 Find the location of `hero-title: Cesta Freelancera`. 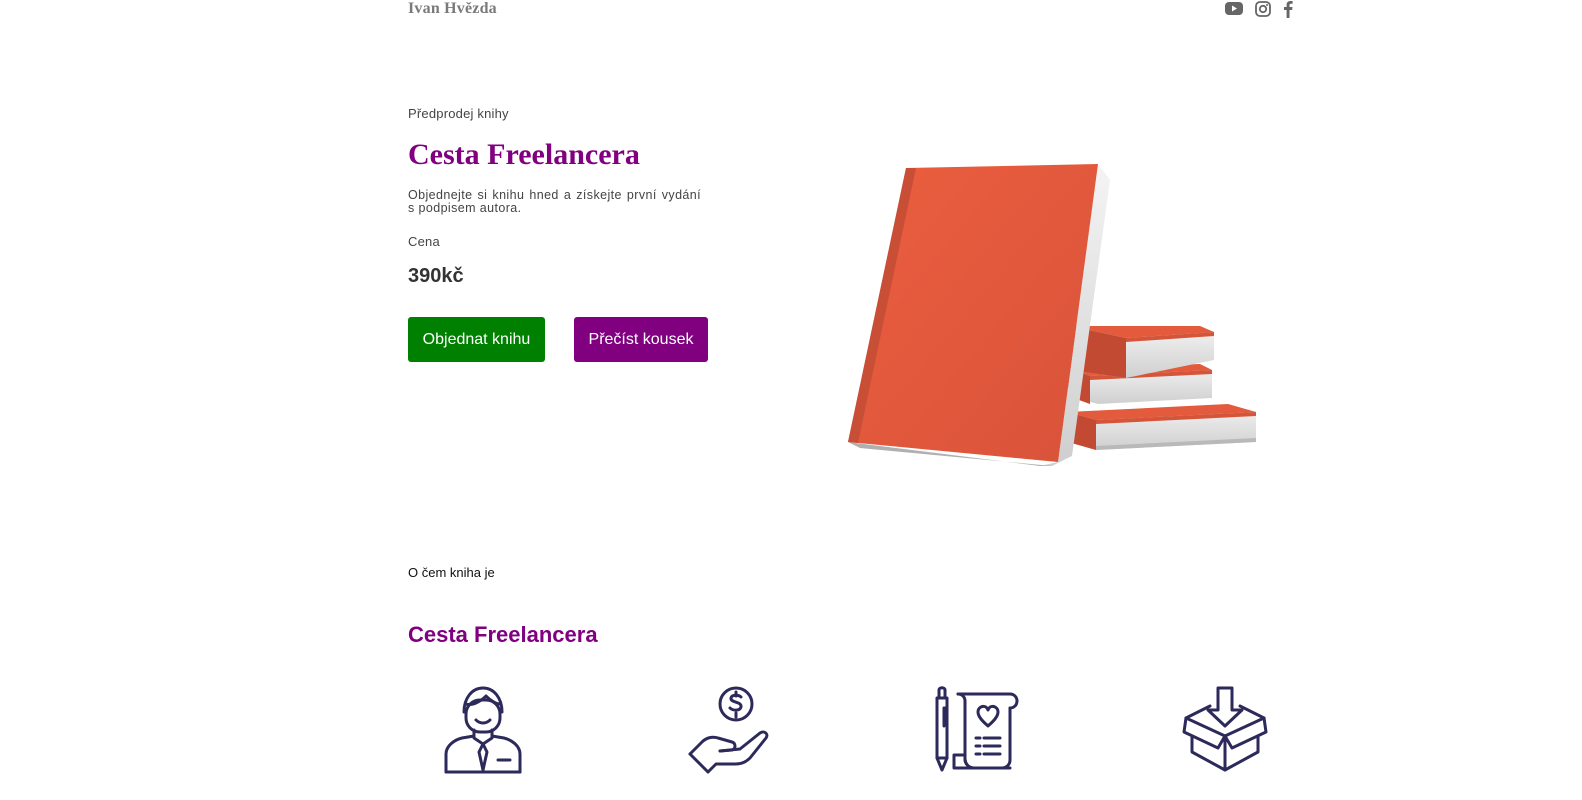

hero-title: Cesta Freelancera is located at coordinates (524, 154).